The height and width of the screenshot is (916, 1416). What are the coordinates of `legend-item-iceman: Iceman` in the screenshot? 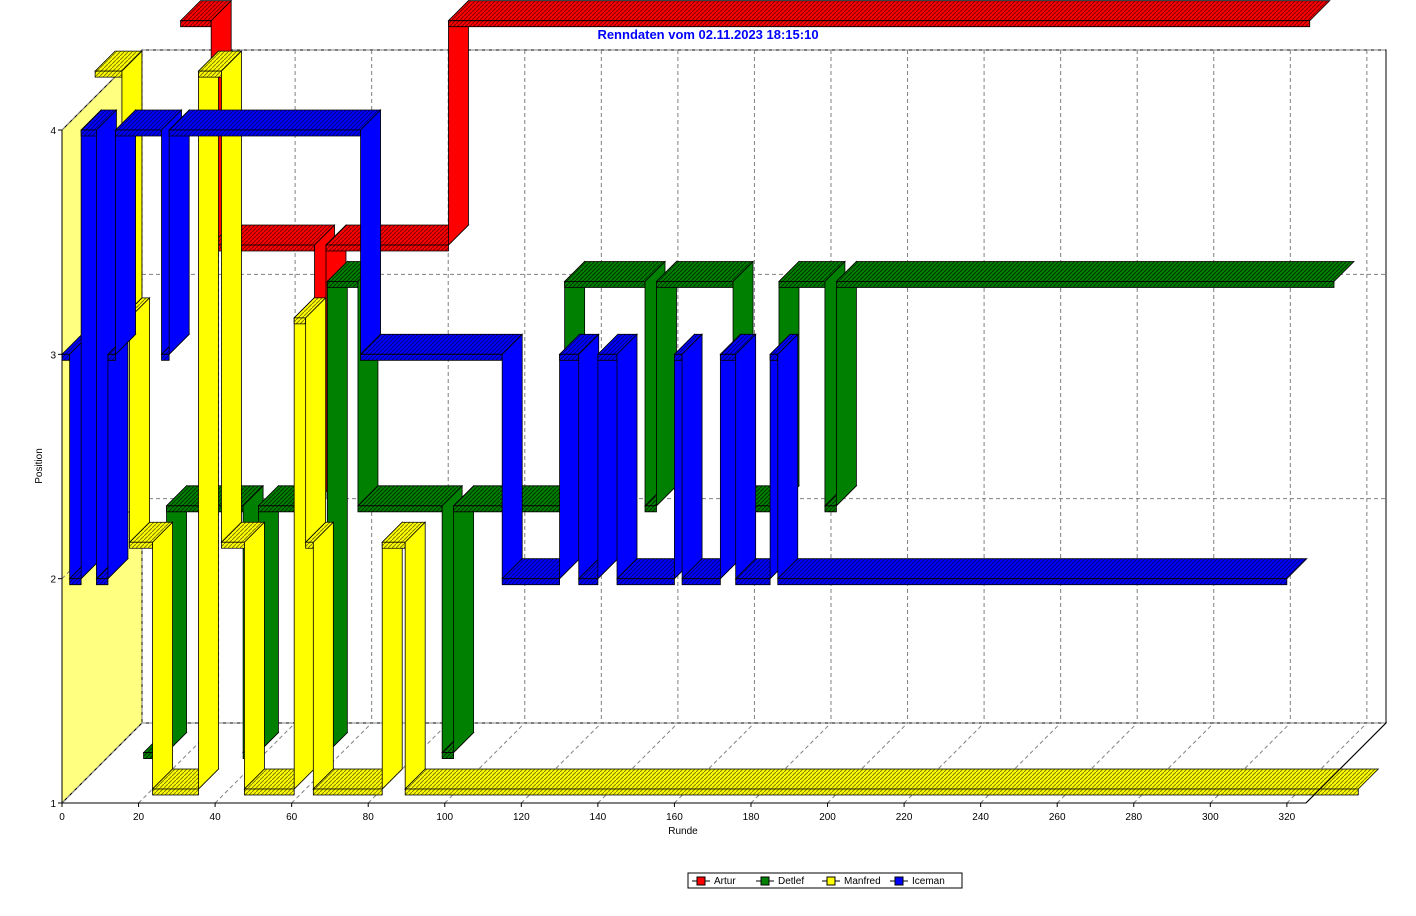 It's located at (917, 881).